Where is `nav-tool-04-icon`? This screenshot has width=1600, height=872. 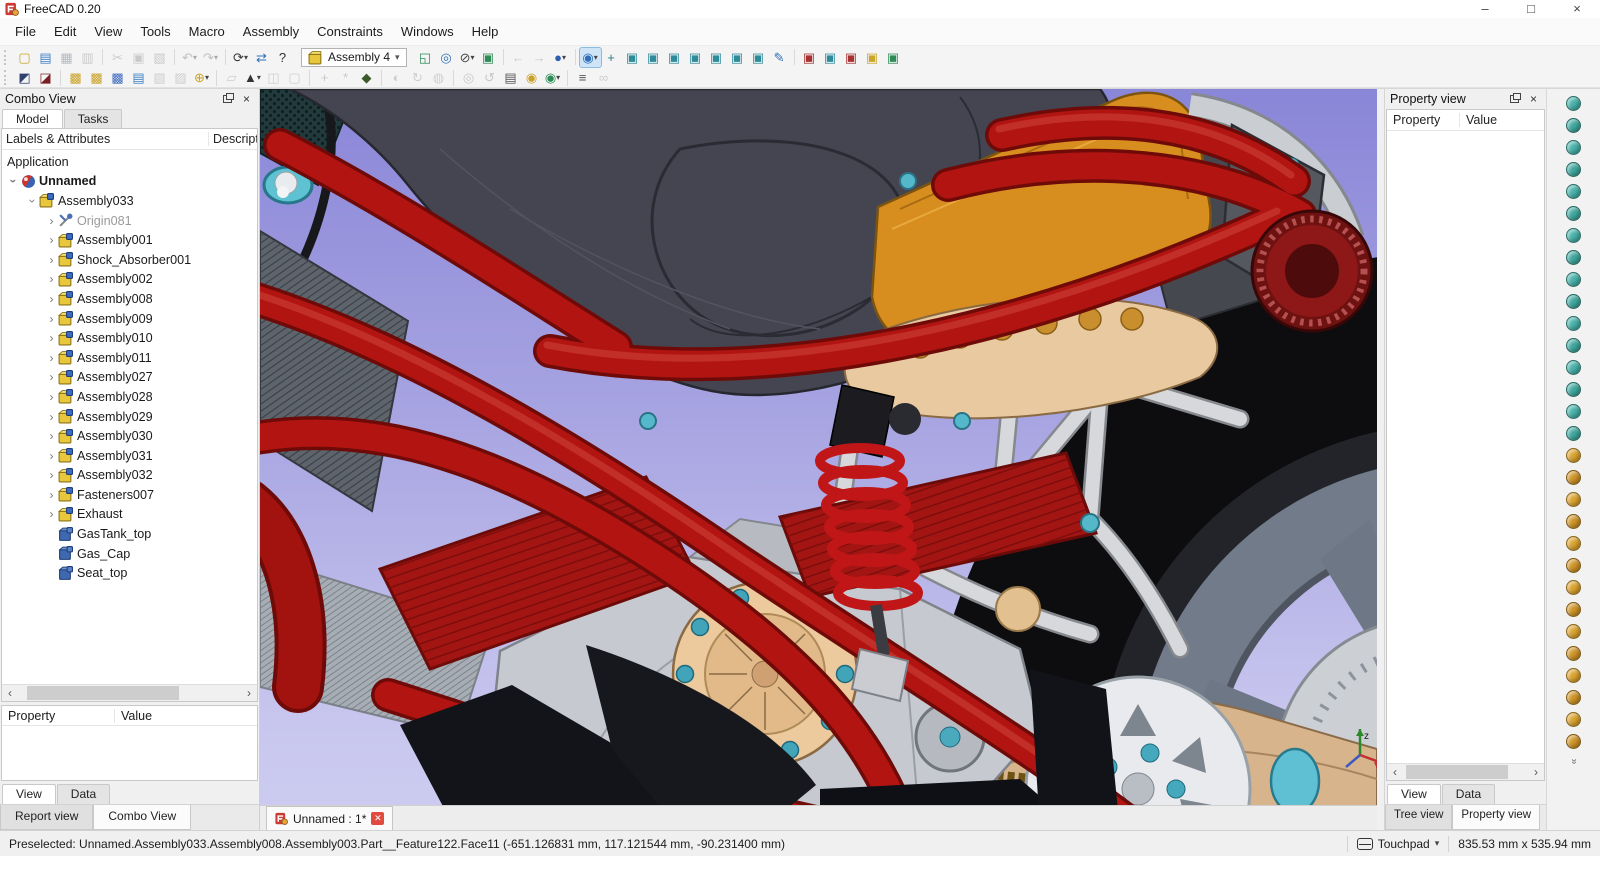 nav-tool-04-icon is located at coordinates (1573, 169).